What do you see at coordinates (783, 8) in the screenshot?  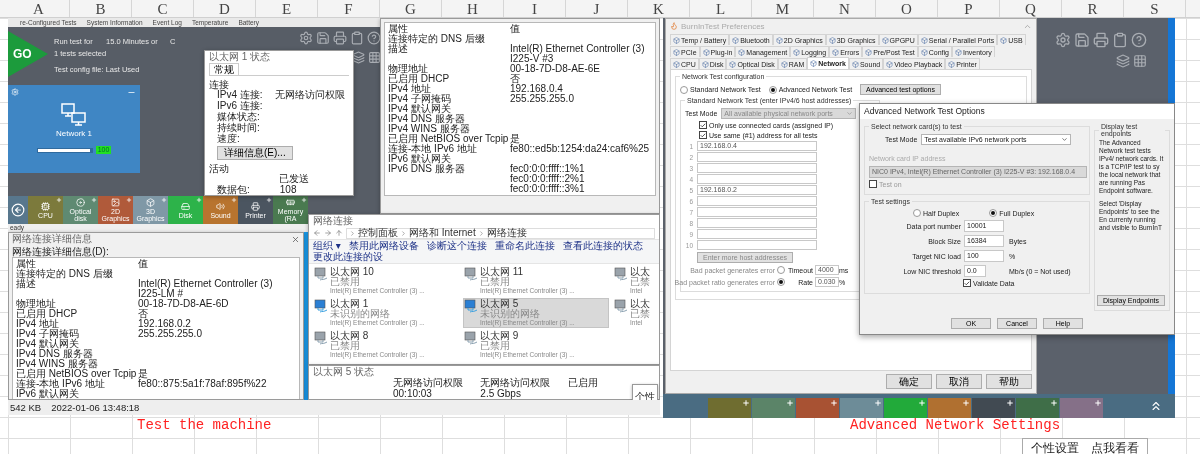 I see `column-header: M` at bounding box center [783, 8].